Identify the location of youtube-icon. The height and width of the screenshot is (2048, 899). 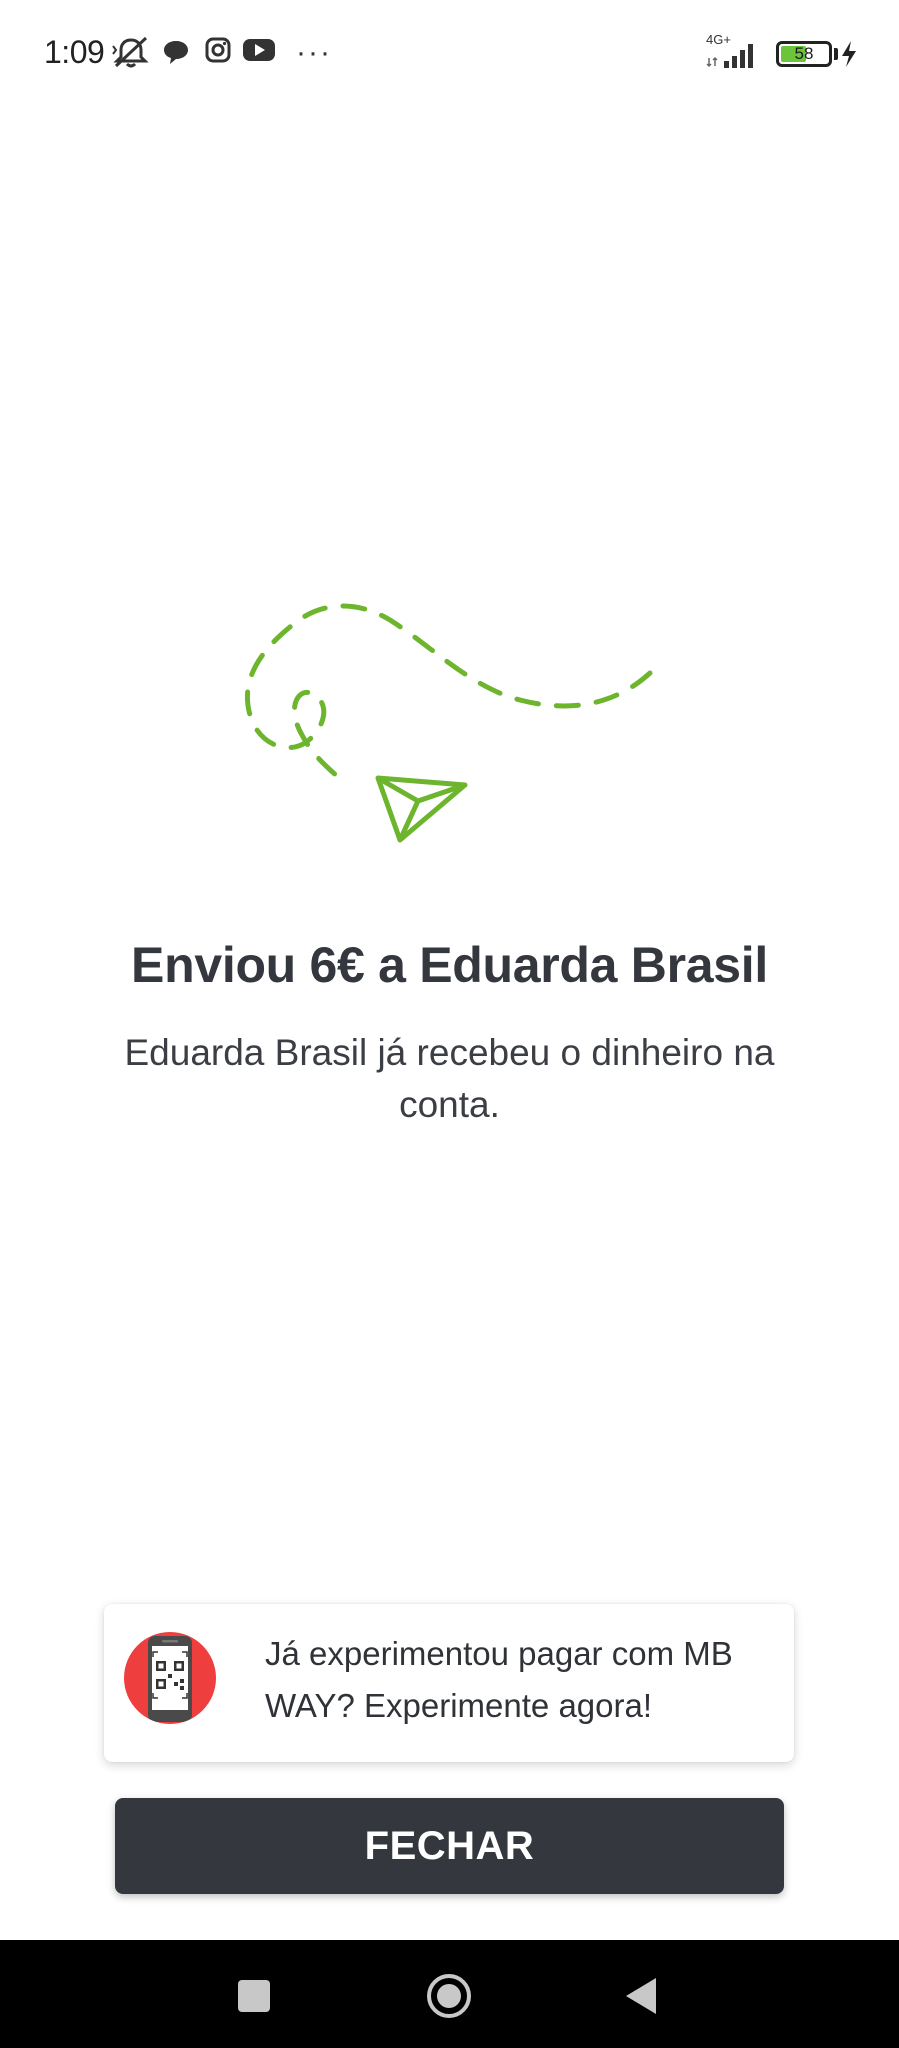
(259, 52).